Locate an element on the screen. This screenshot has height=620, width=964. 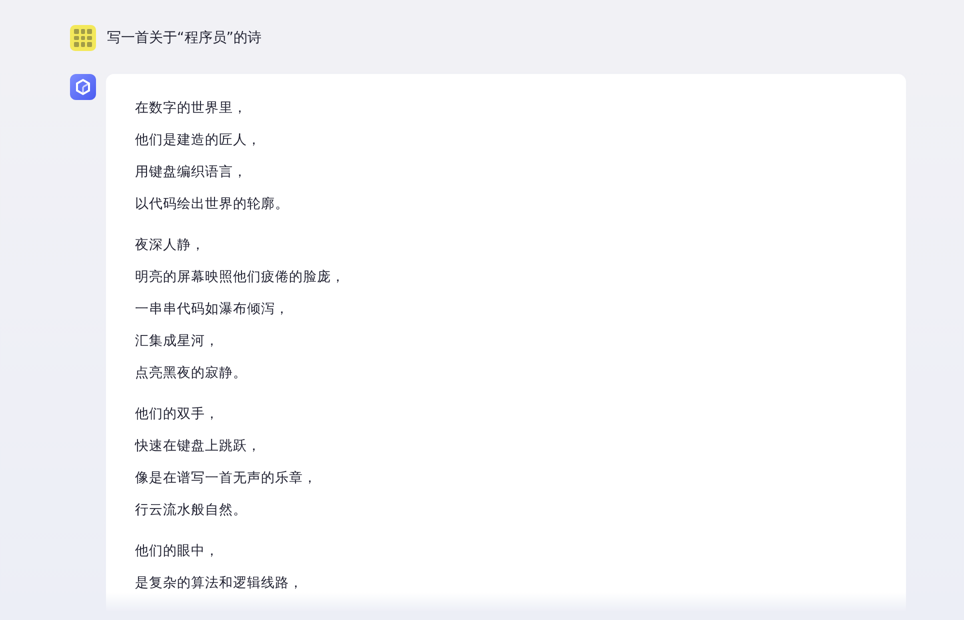
cube-logo-icon is located at coordinates (83, 87).